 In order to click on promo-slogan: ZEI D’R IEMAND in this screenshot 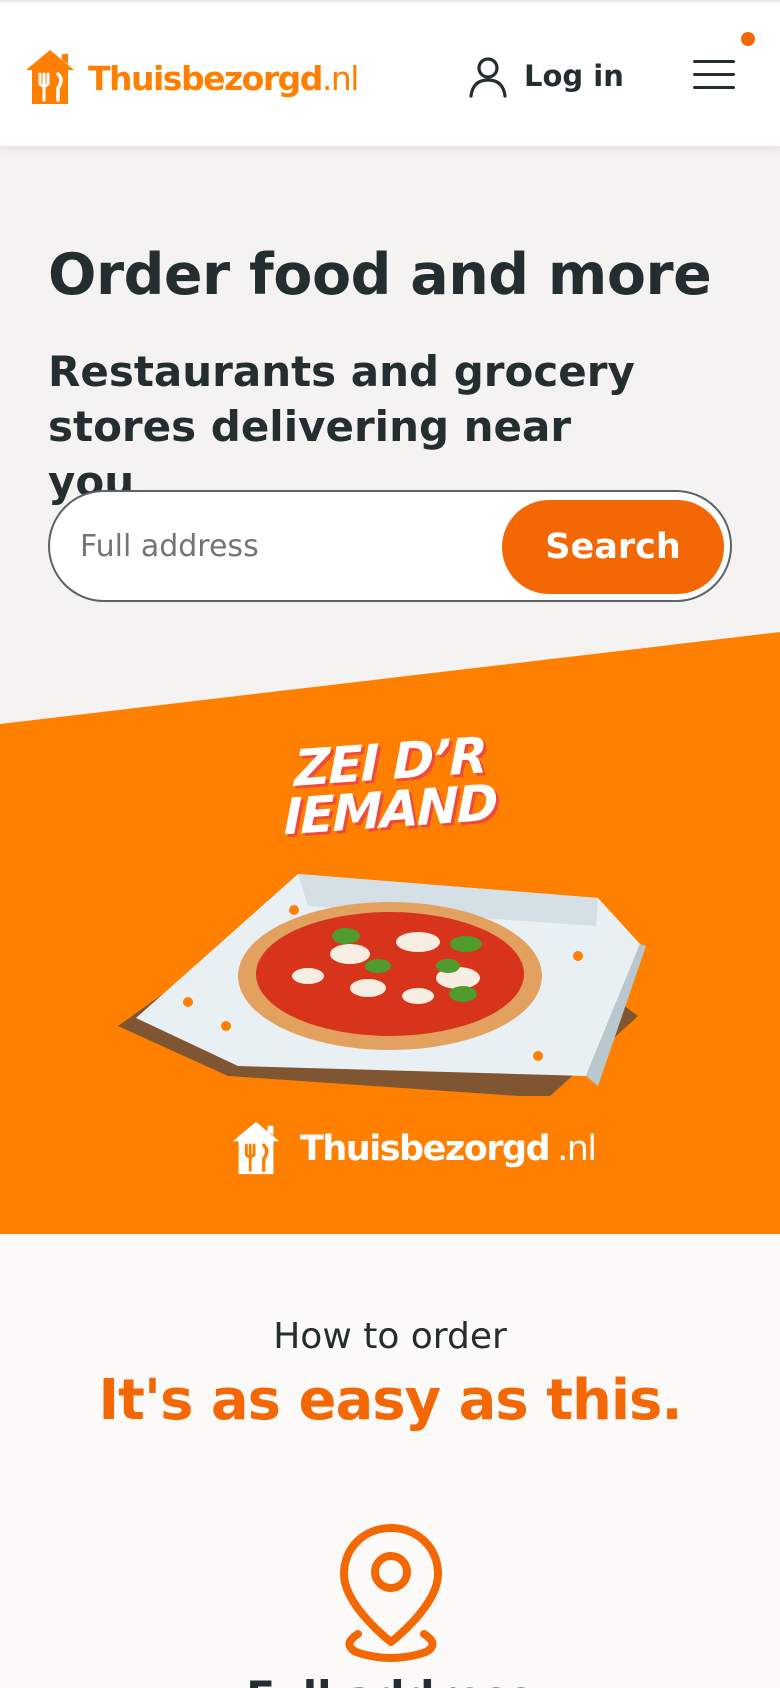, I will do `click(390, 786)`.